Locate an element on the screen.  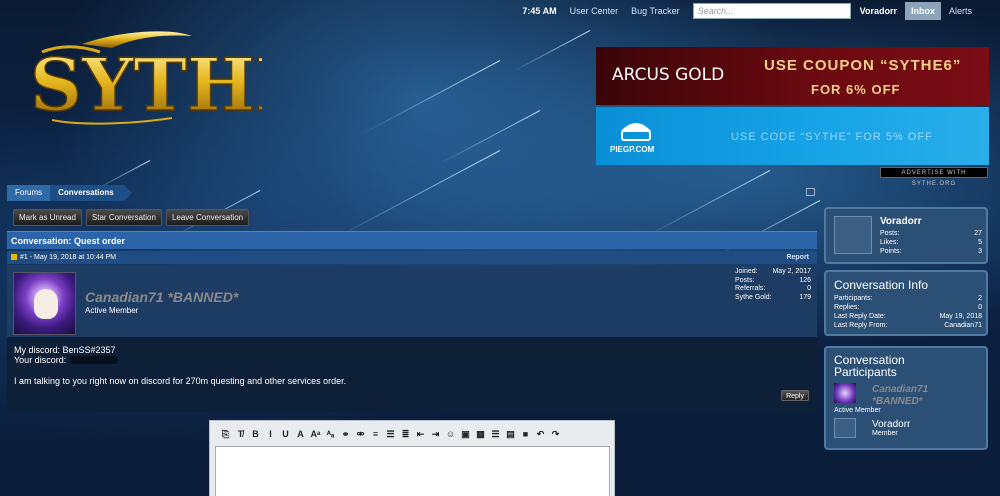
author-rank: Active Member is located at coordinates (112, 310).